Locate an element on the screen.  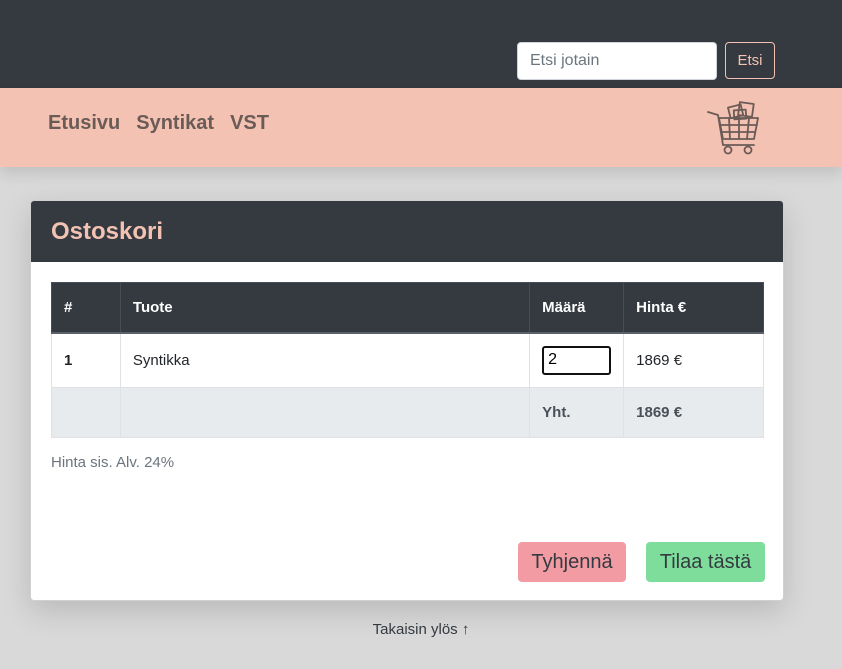
cart-header: Ostoskori is located at coordinates (407, 231).